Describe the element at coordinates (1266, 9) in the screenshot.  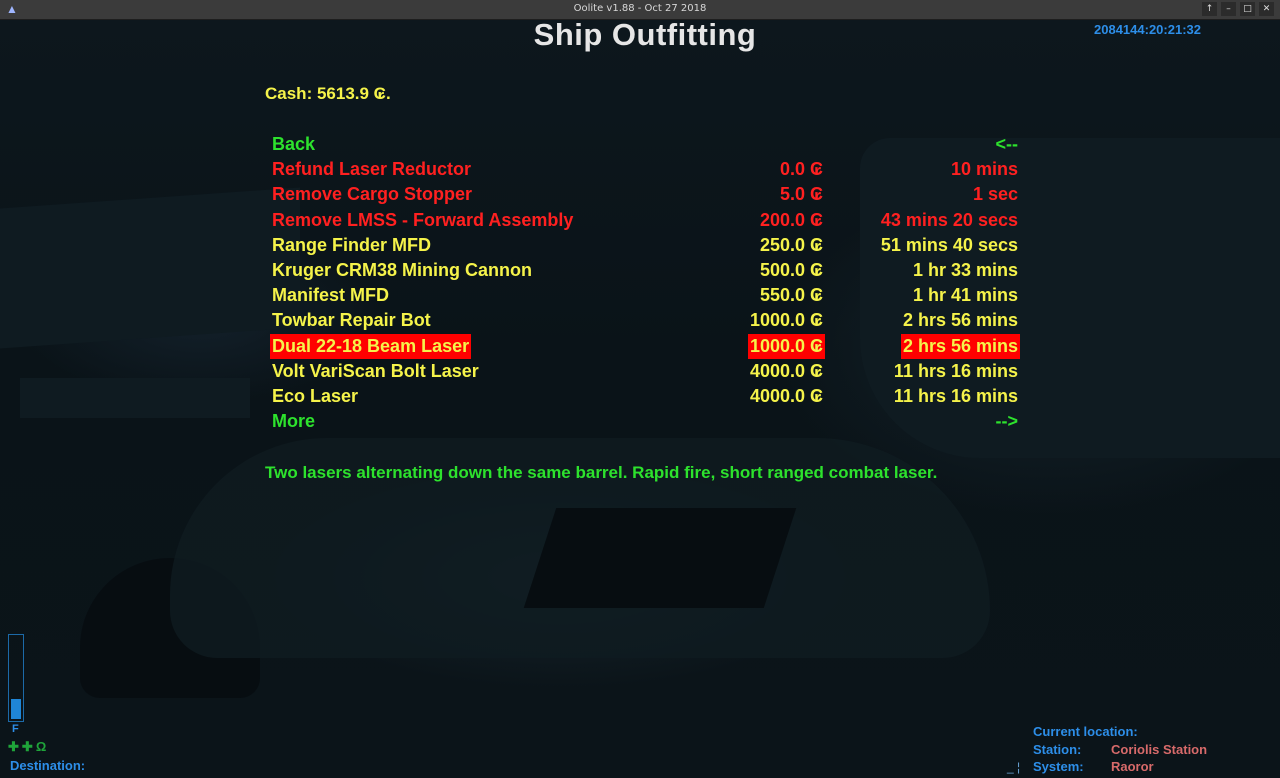
I see `close-button: ✕` at that location.